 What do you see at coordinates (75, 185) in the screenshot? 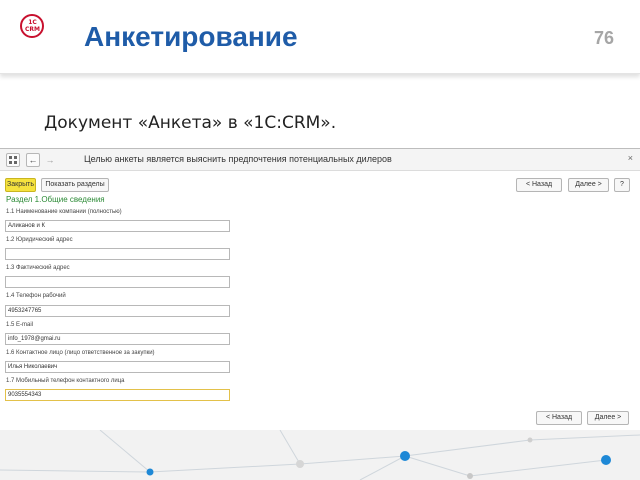
I see `show-sections-button: Показать разделы` at bounding box center [75, 185].